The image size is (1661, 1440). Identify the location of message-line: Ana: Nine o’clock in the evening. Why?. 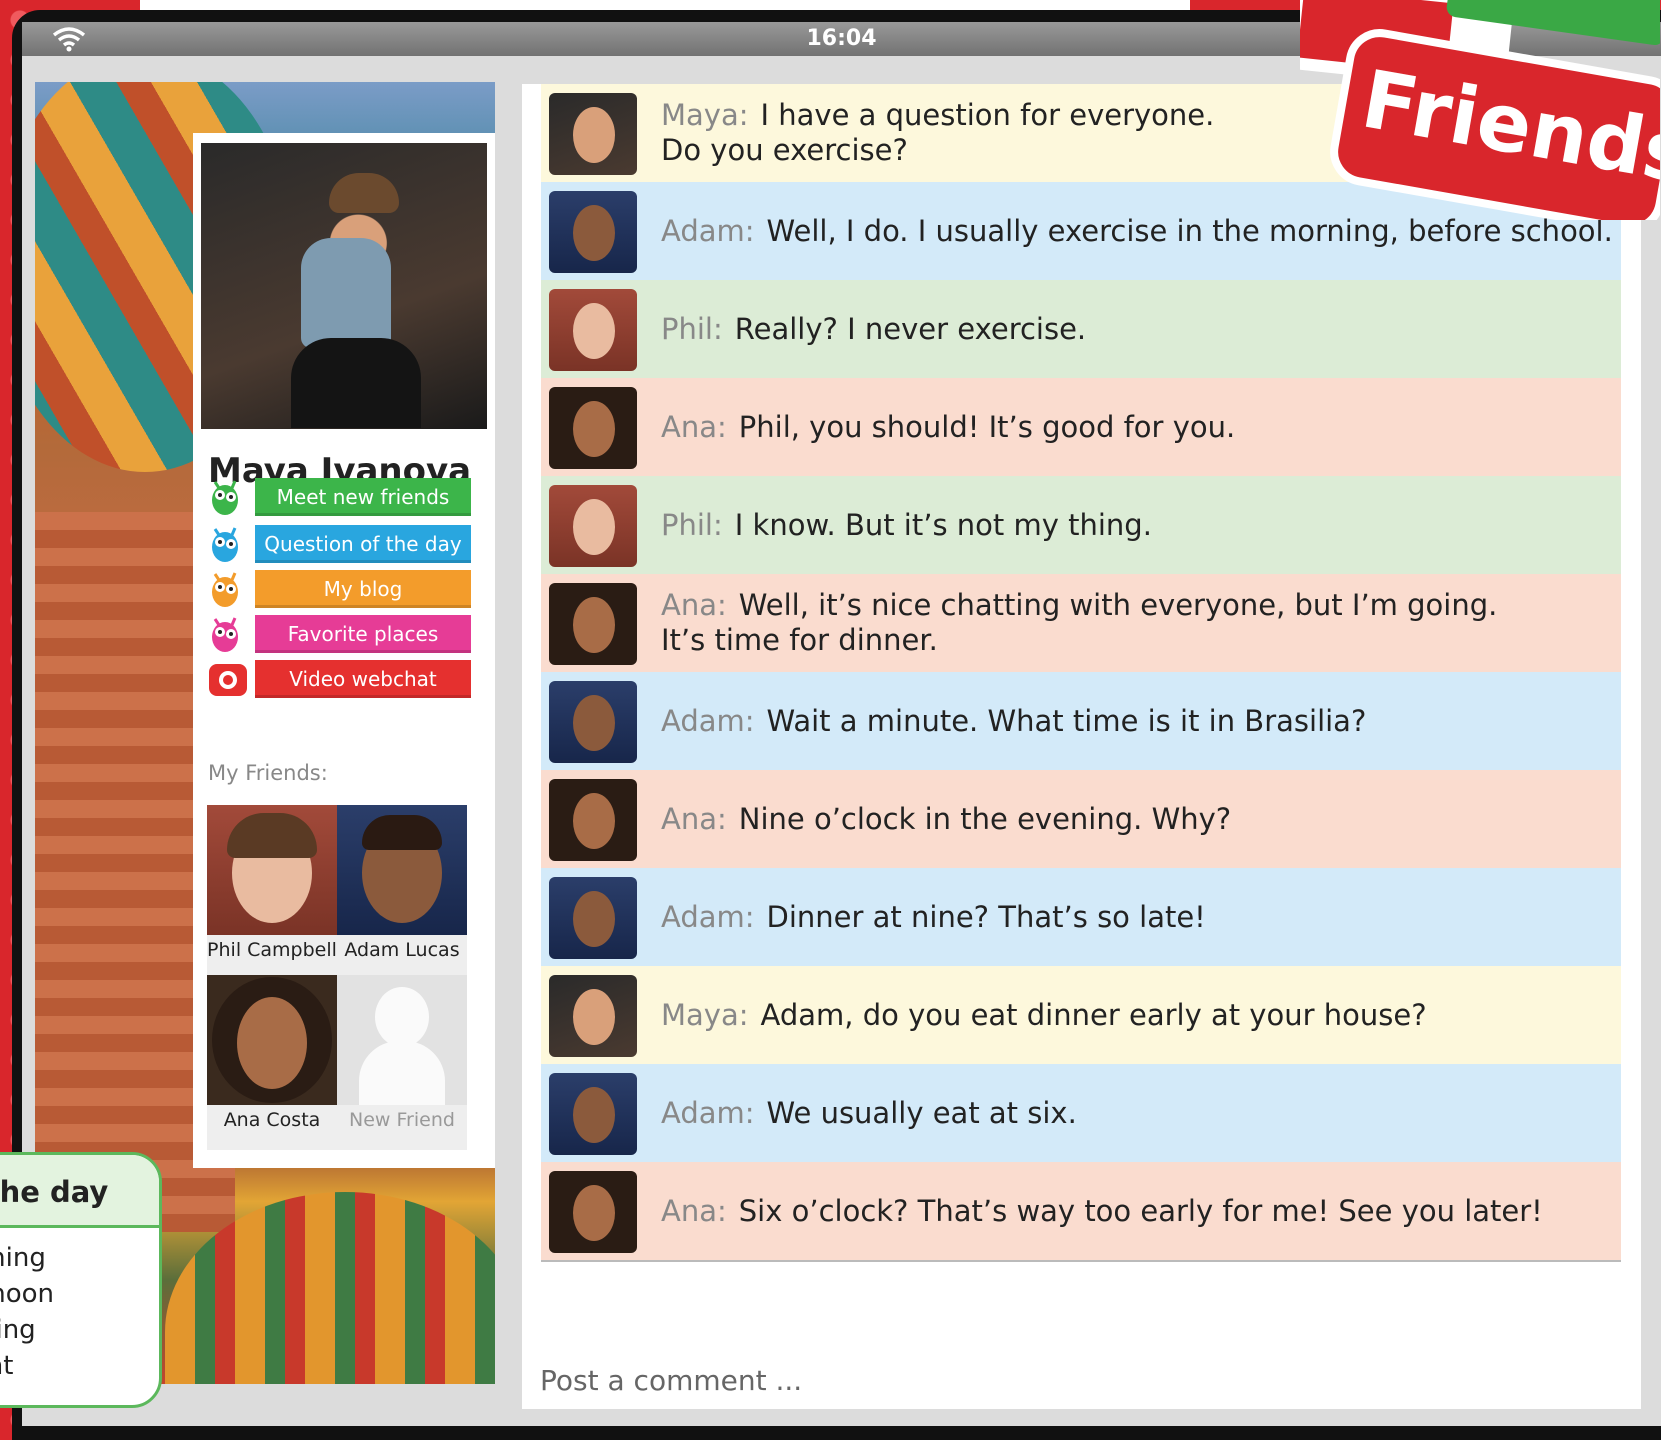
(946, 819).